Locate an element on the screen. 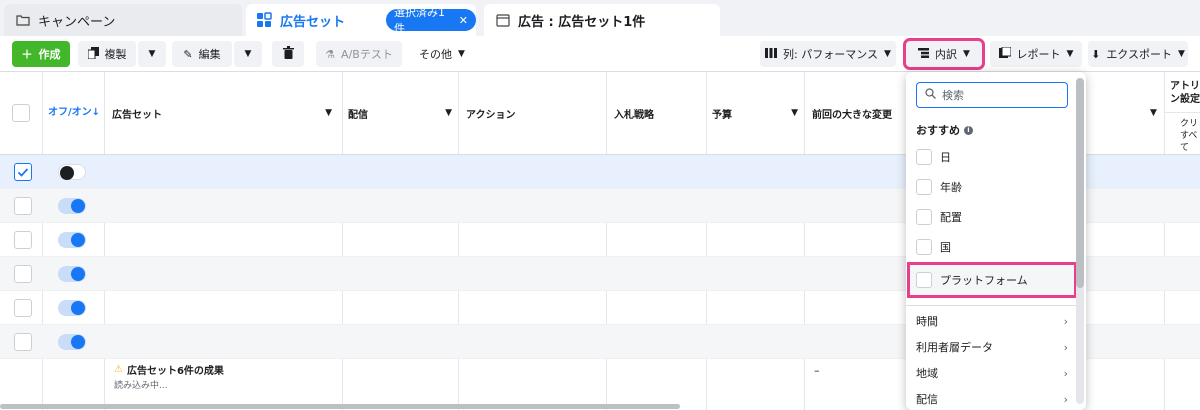 This screenshot has width=1200, height=410. menu-divider is located at coordinates (992, 305).